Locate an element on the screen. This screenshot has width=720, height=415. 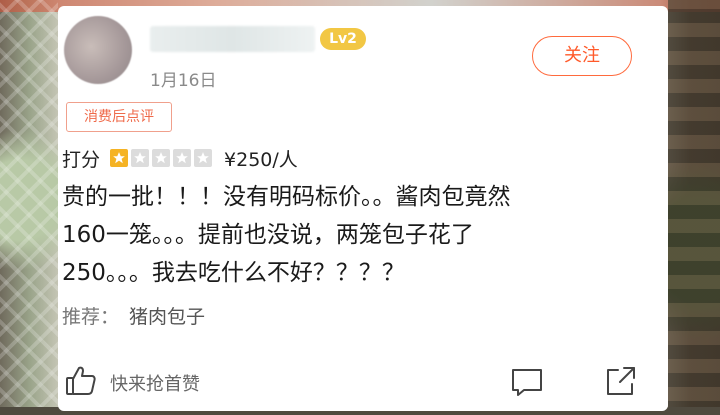
like-label: 快来抢首赞 is located at coordinates (155, 383).